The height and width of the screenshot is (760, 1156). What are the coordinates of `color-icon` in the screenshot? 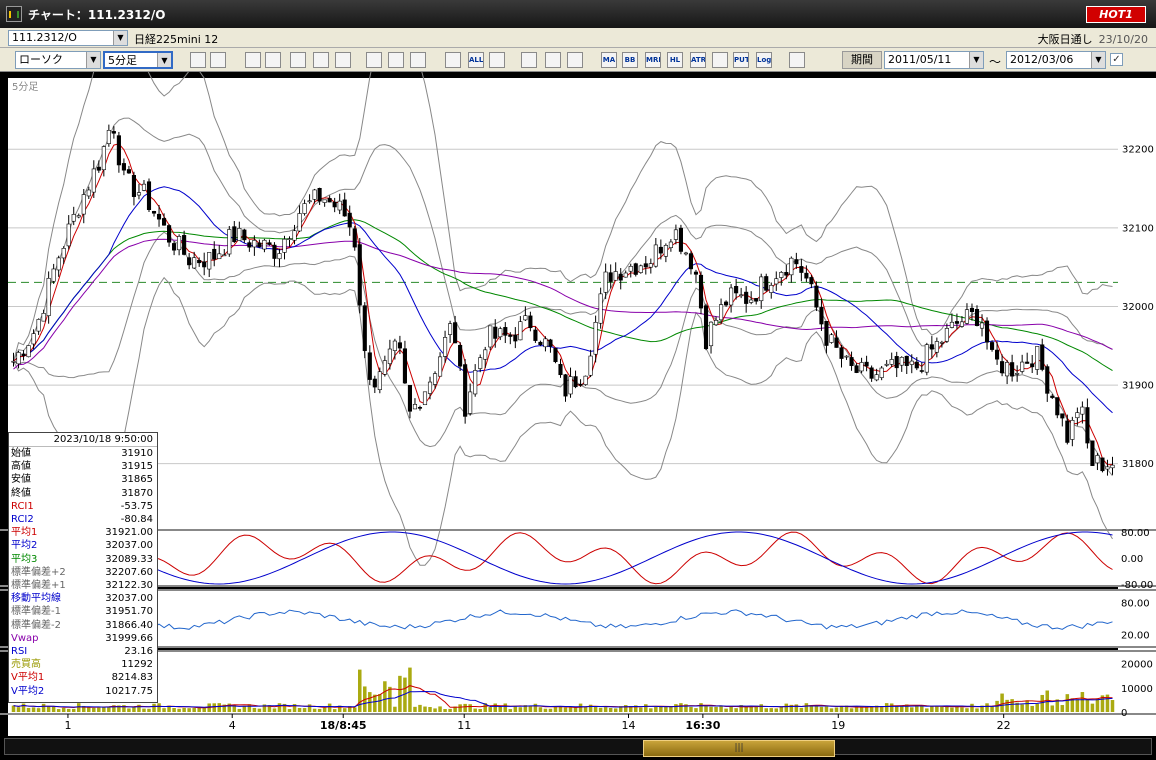 It's located at (553, 60).